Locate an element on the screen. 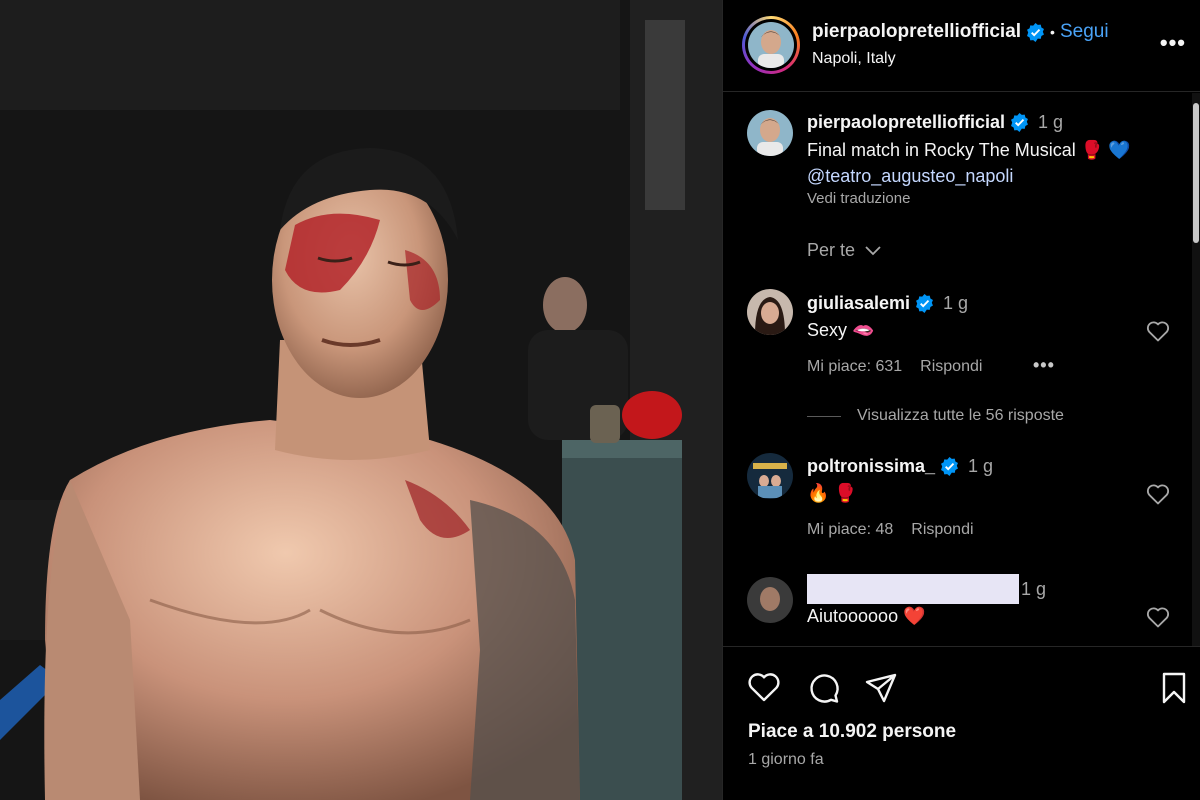  comment-username: giuliasalemi is located at coordinates (858, 303).